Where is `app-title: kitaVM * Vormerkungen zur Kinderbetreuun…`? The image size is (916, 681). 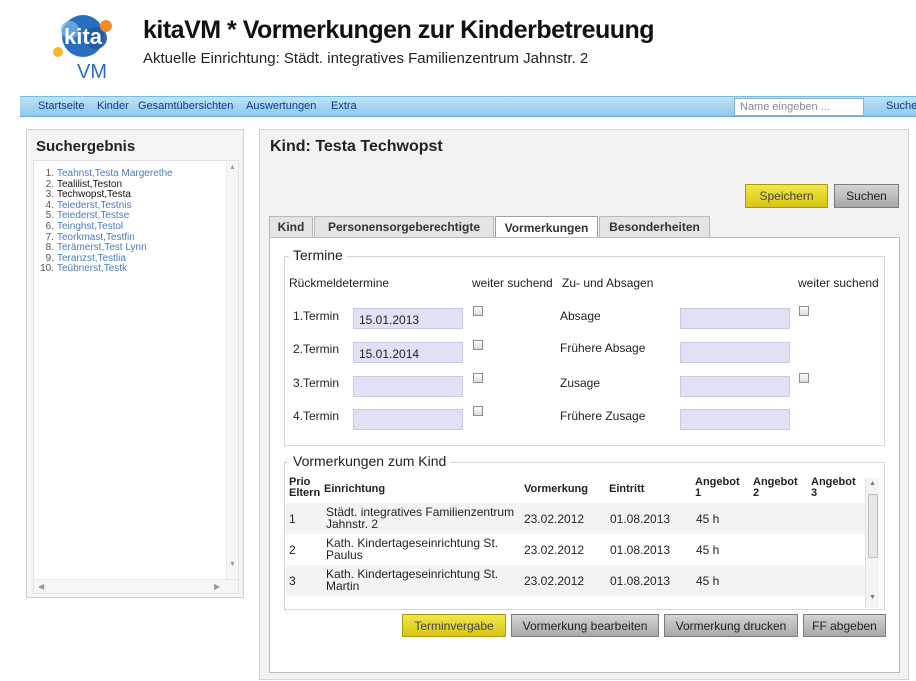
app-title: kitaVM * Vormerkungen zur Kinderbetreuun… is located at coordinates (399, 30).